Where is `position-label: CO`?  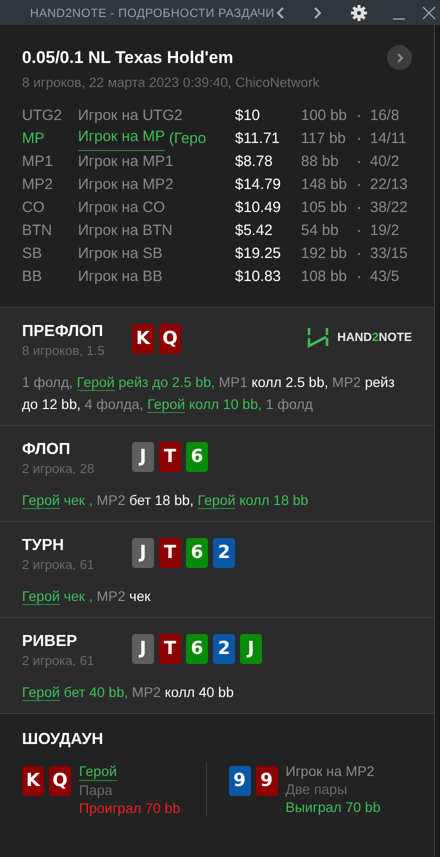
position-label: CO is located at coordinates (34, 208).